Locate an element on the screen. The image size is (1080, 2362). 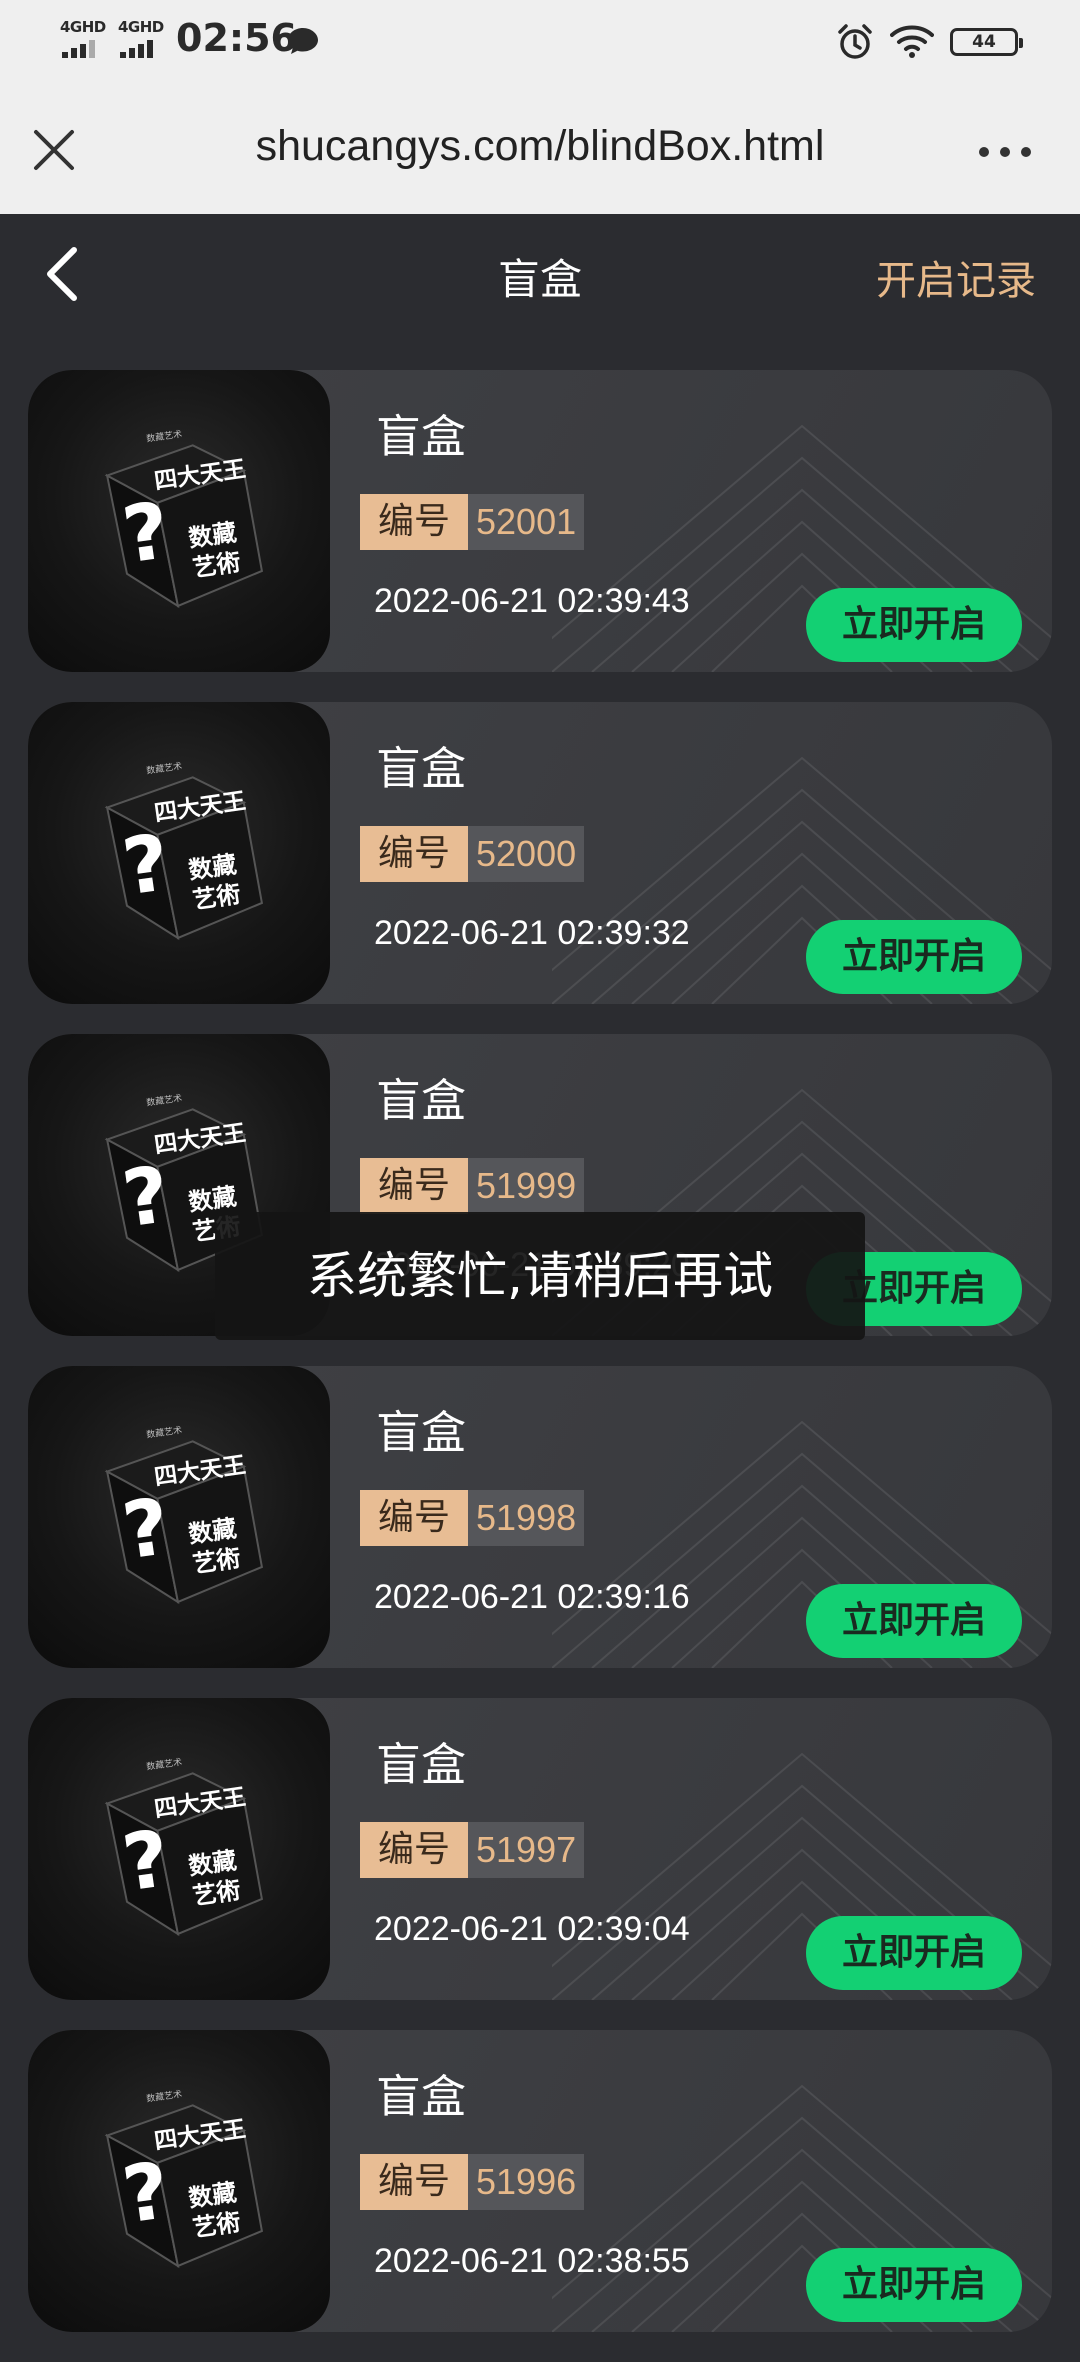
serial-value: 51997 is located at coordinates (526, 1850).